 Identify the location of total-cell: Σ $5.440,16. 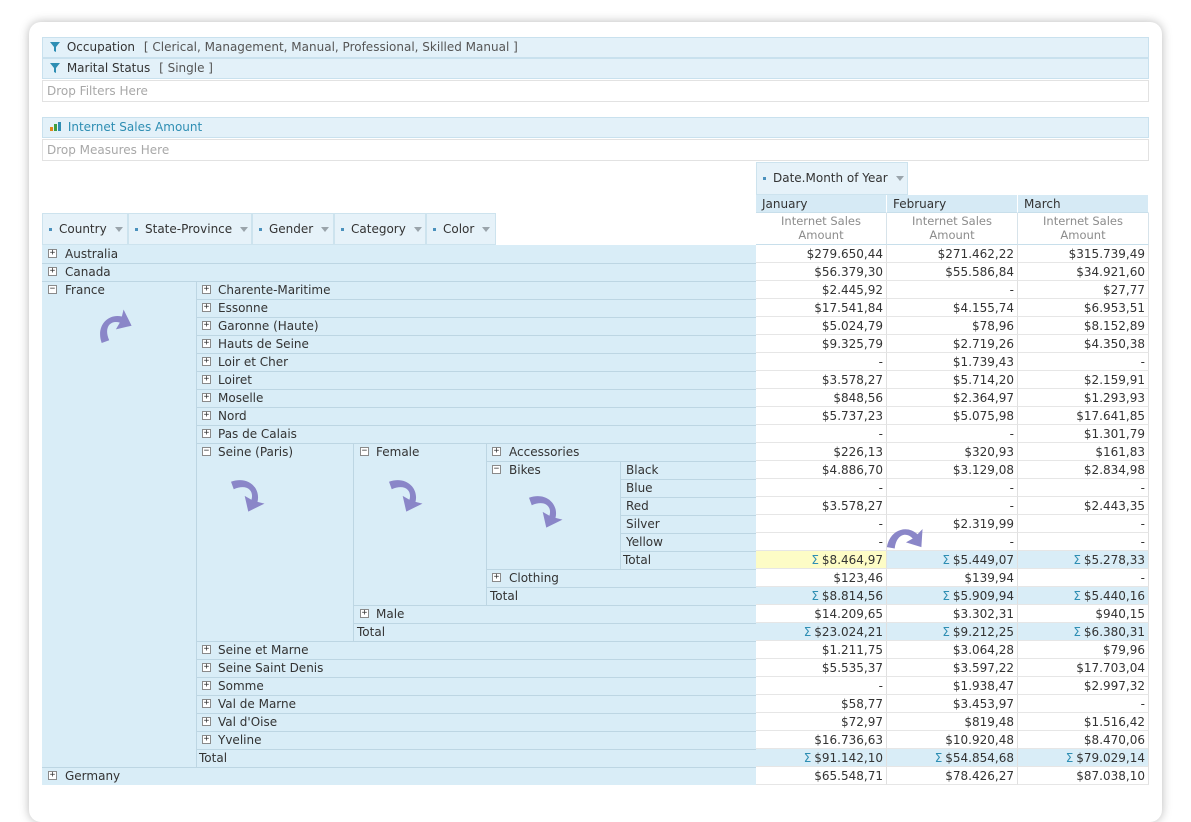
(1083, 596).